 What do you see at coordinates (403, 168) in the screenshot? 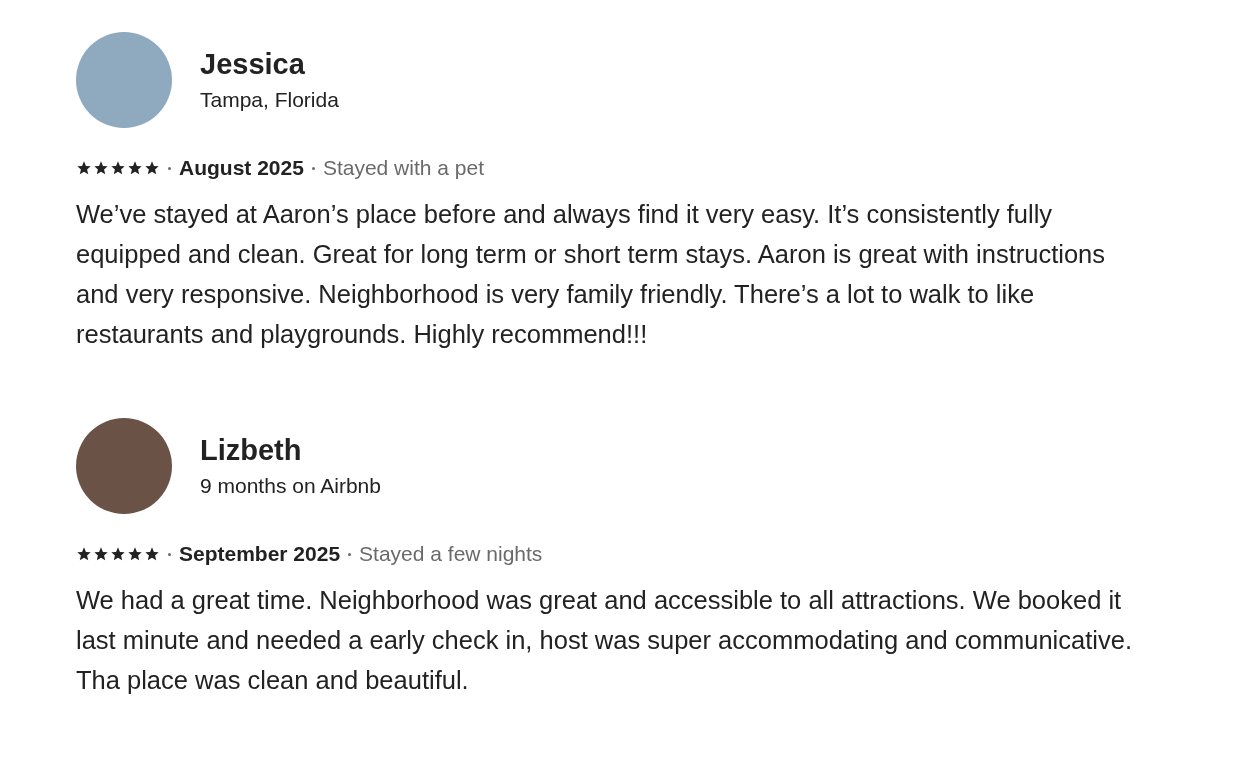
I see `stay-type: Stayed with a pet` at bounding box center [403, 168].